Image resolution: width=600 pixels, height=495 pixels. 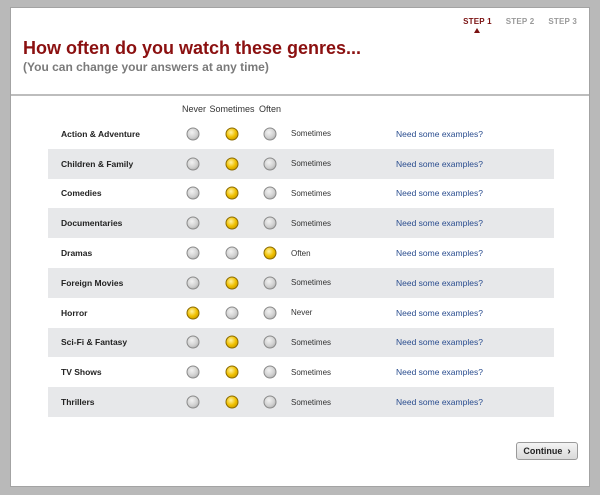 I want to click on chevron-right-icon: ›, so click(x=569, y=451).